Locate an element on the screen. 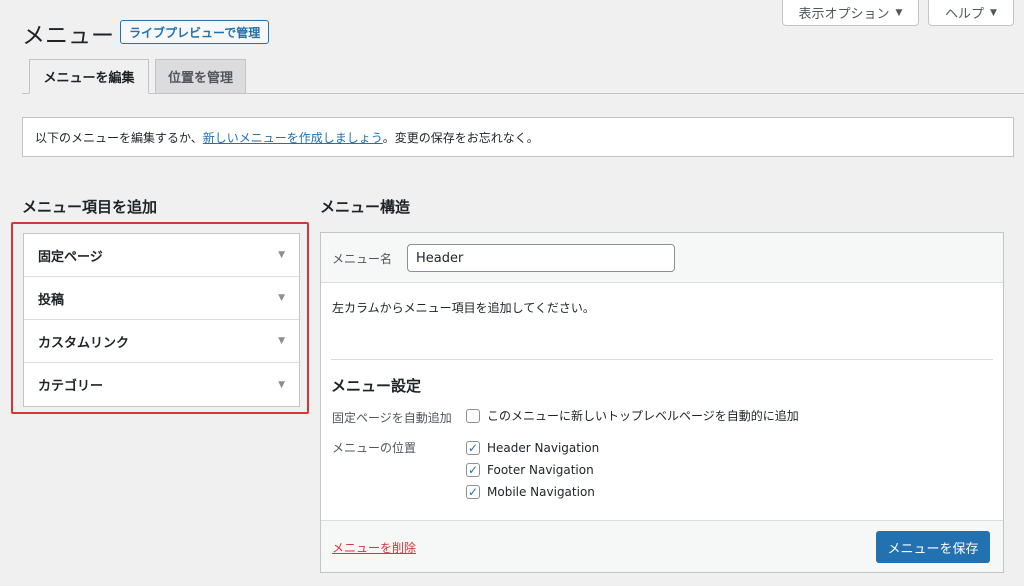 Image resolution: width=1024 pixels, height=586 pixels. delete-menu-link: メニューを削除 is located at coordinates (374, 547).